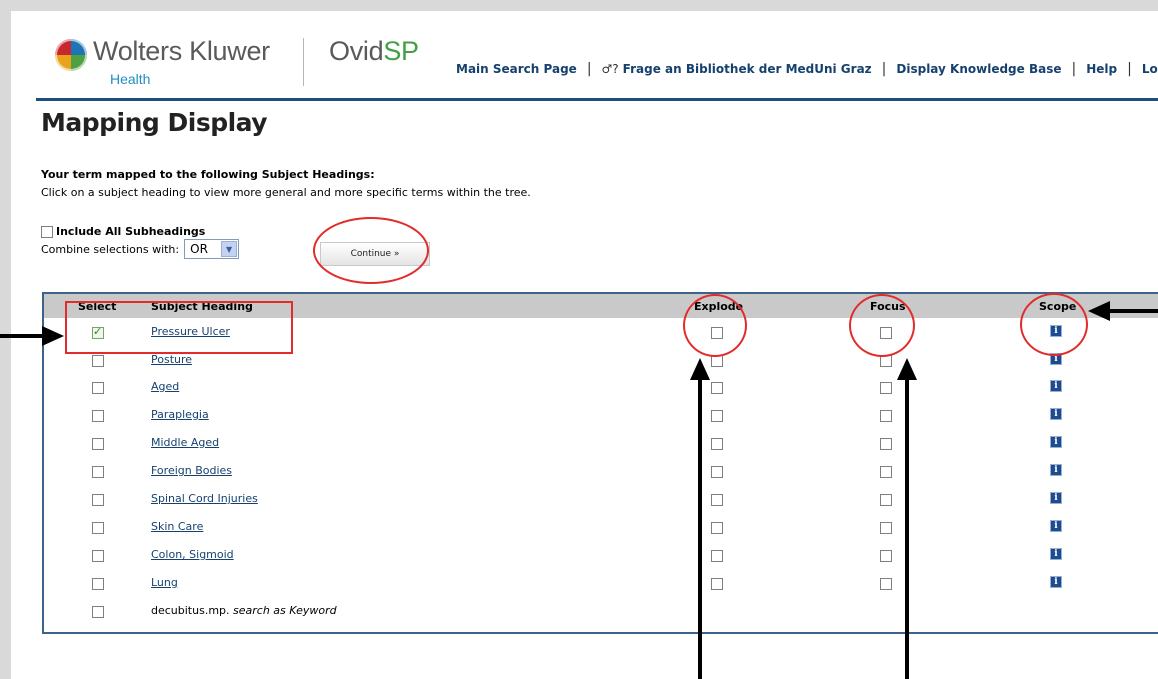  What do you see at coordinates (303, 62) in the screenshot?
I see `logo-divider` at bounding box center [303, 62].